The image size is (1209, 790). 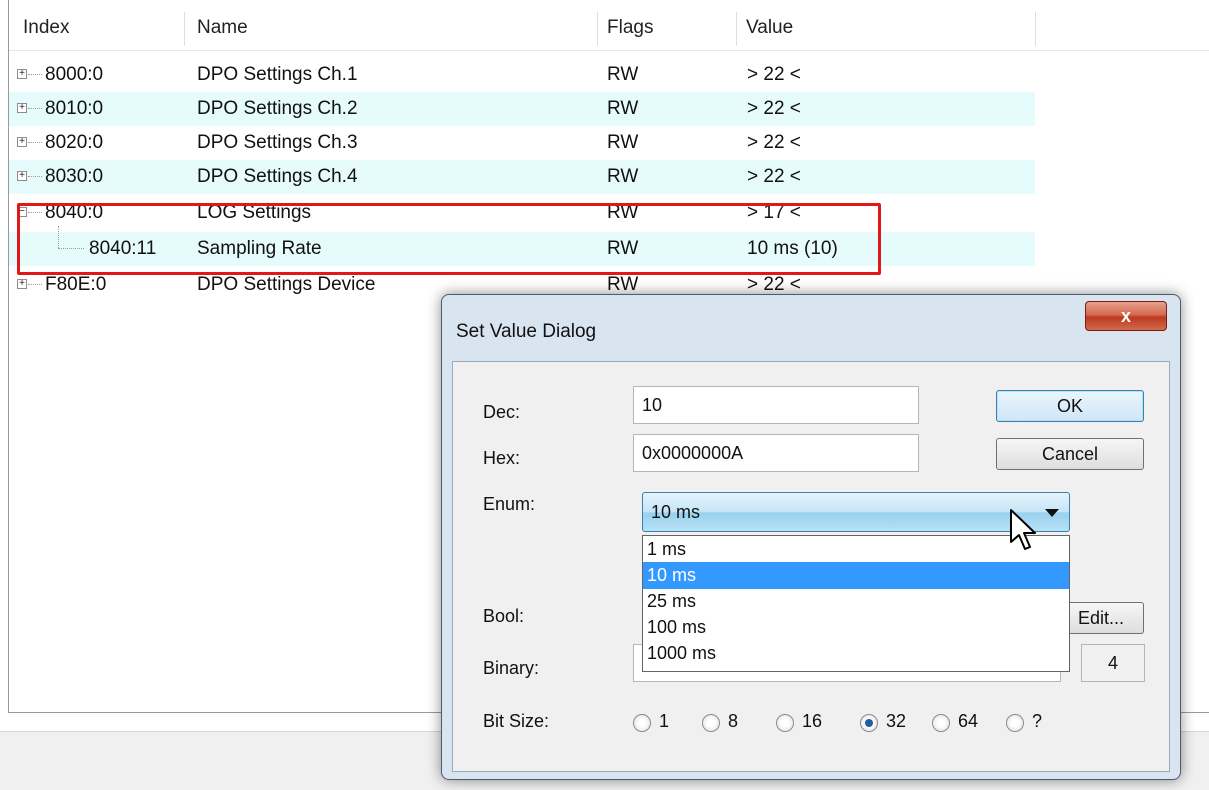 I want to click on enum-option: 100 ms, so click(x=856, y=627).